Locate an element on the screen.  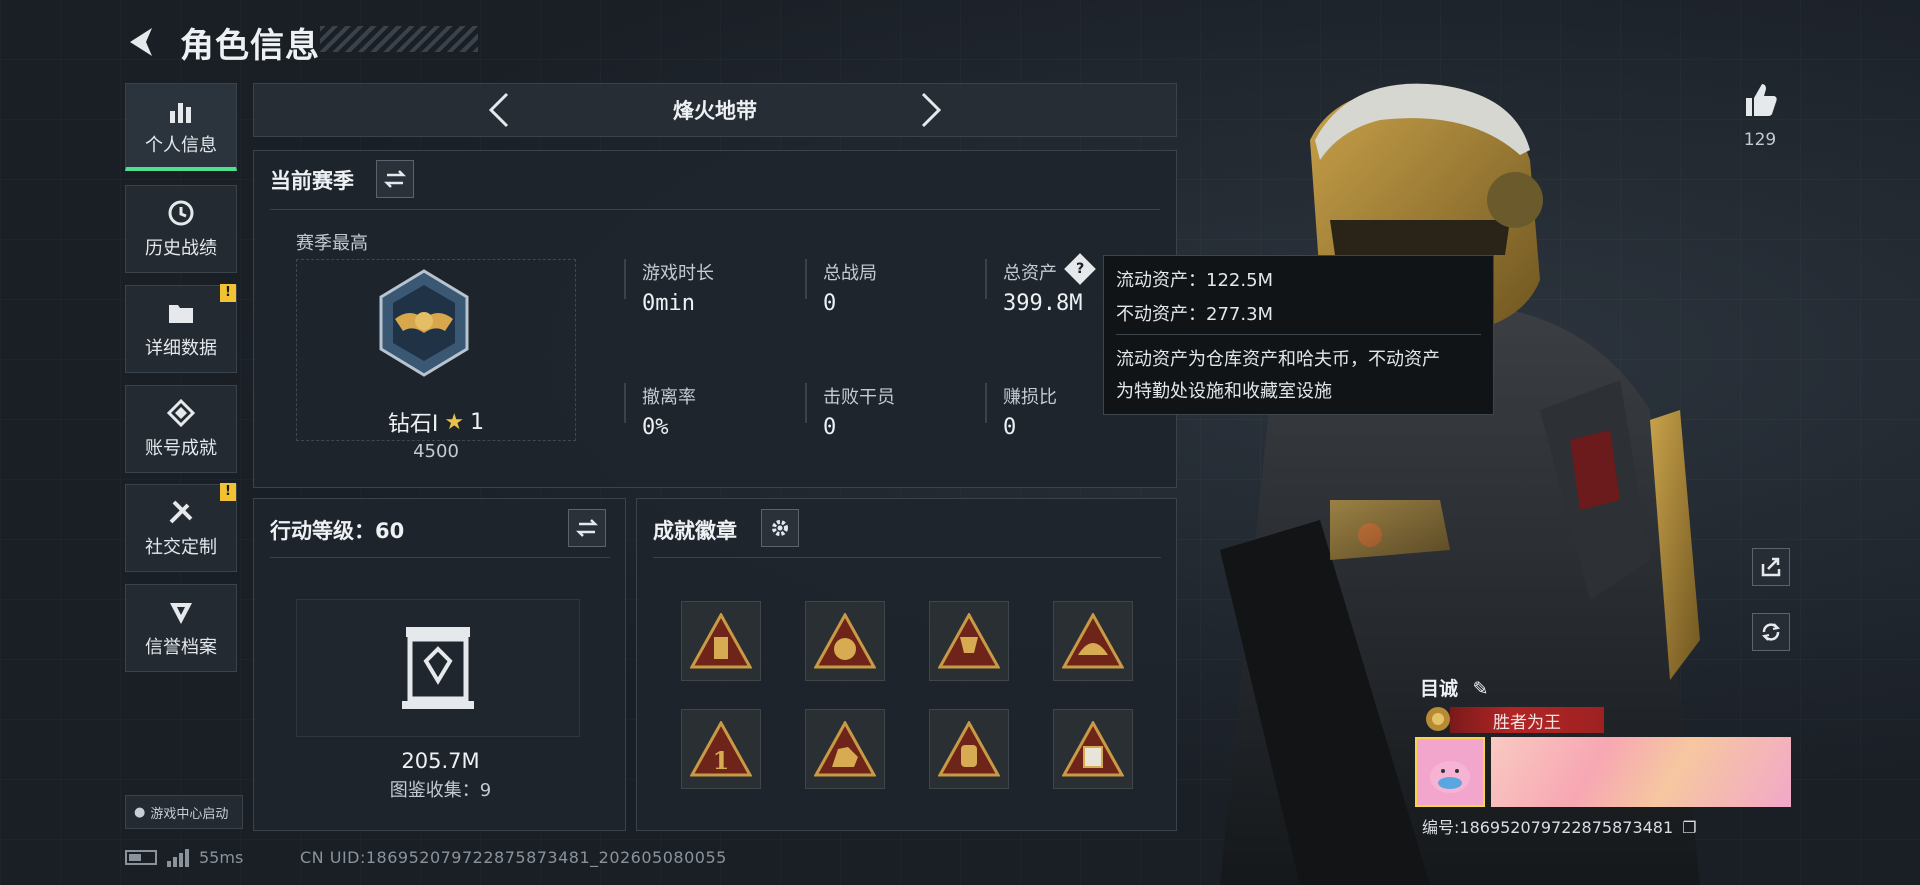
ping-value: 55ms is located at coordinates (221, 857).